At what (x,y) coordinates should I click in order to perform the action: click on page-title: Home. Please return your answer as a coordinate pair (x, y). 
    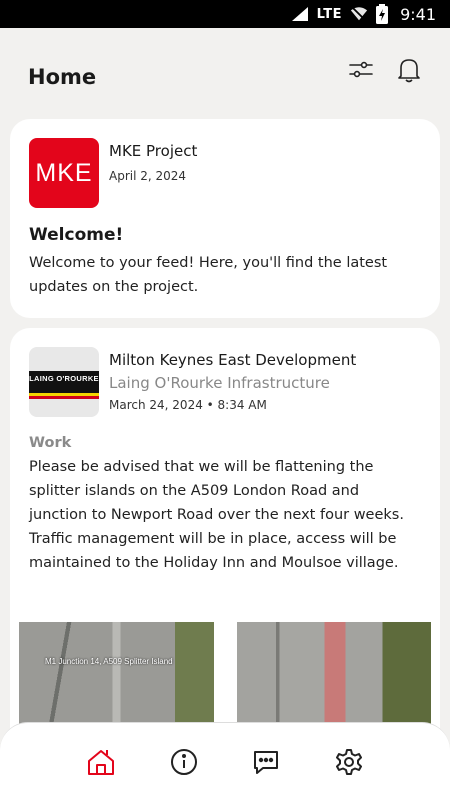
    Looking at the image, I should click on (62, 77).